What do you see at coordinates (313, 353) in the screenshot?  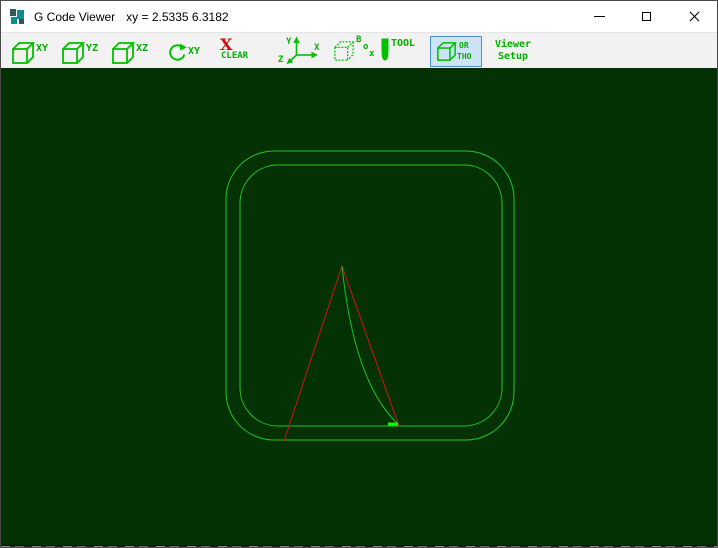 I see `rapid-move-left` at bounding box center [313, 353].